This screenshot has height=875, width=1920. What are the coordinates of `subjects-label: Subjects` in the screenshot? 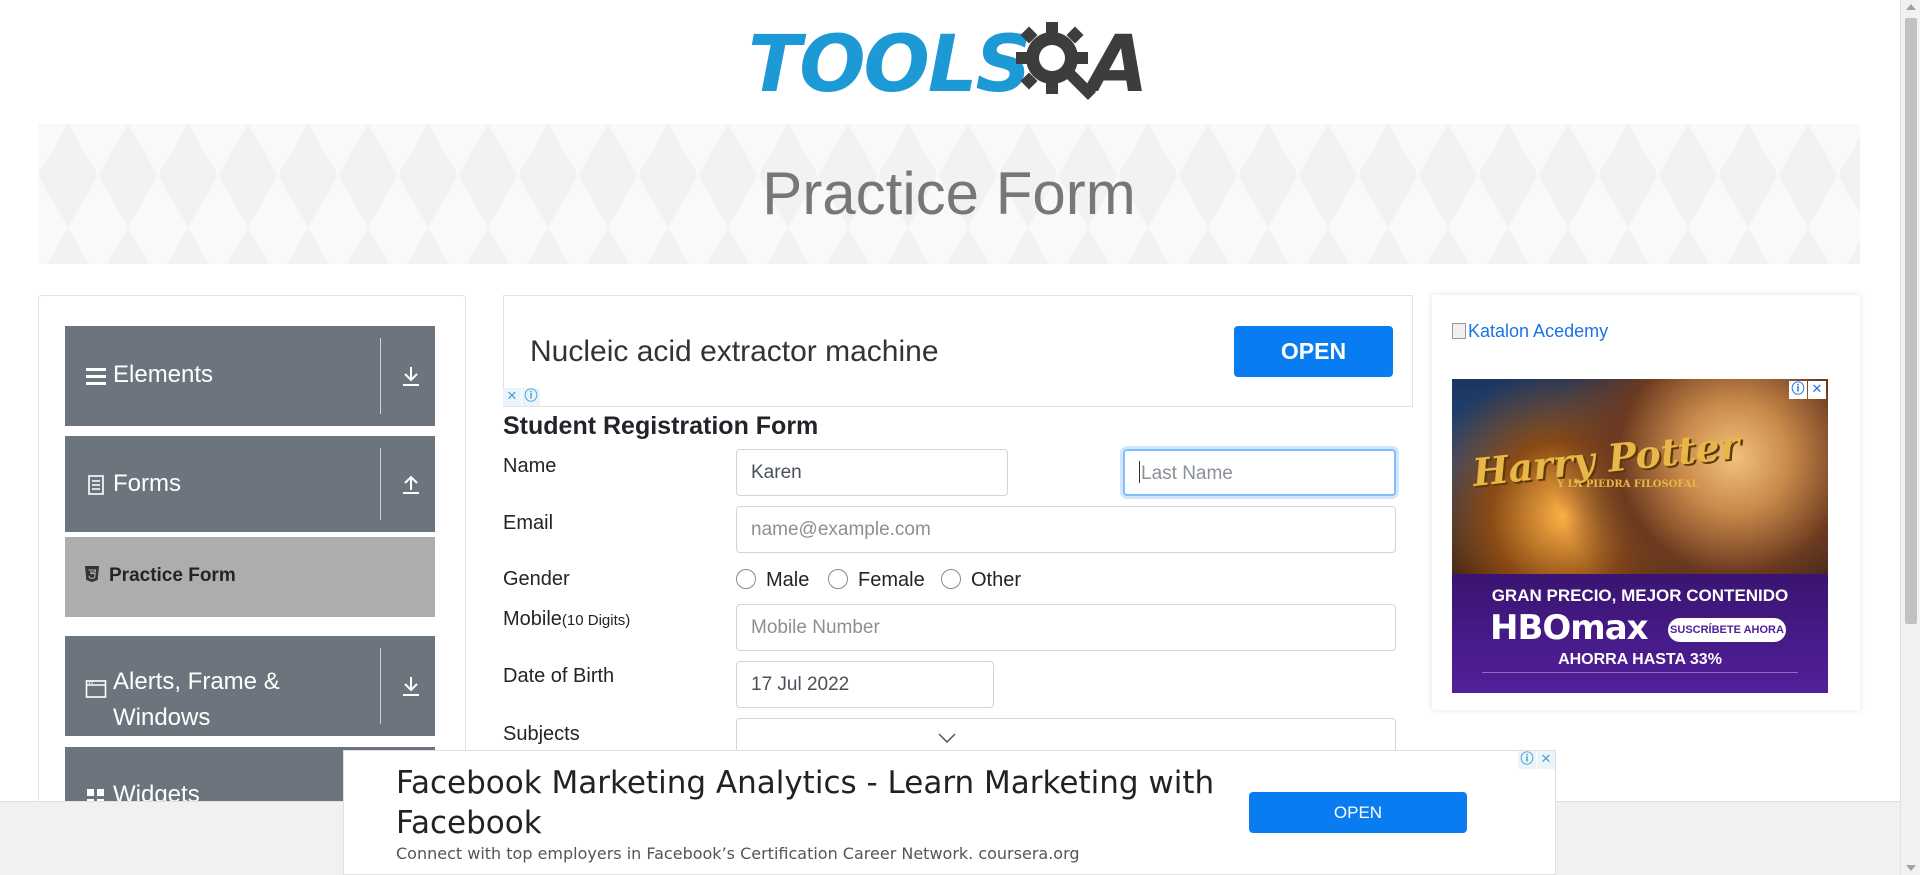 It's located at (541, 734).